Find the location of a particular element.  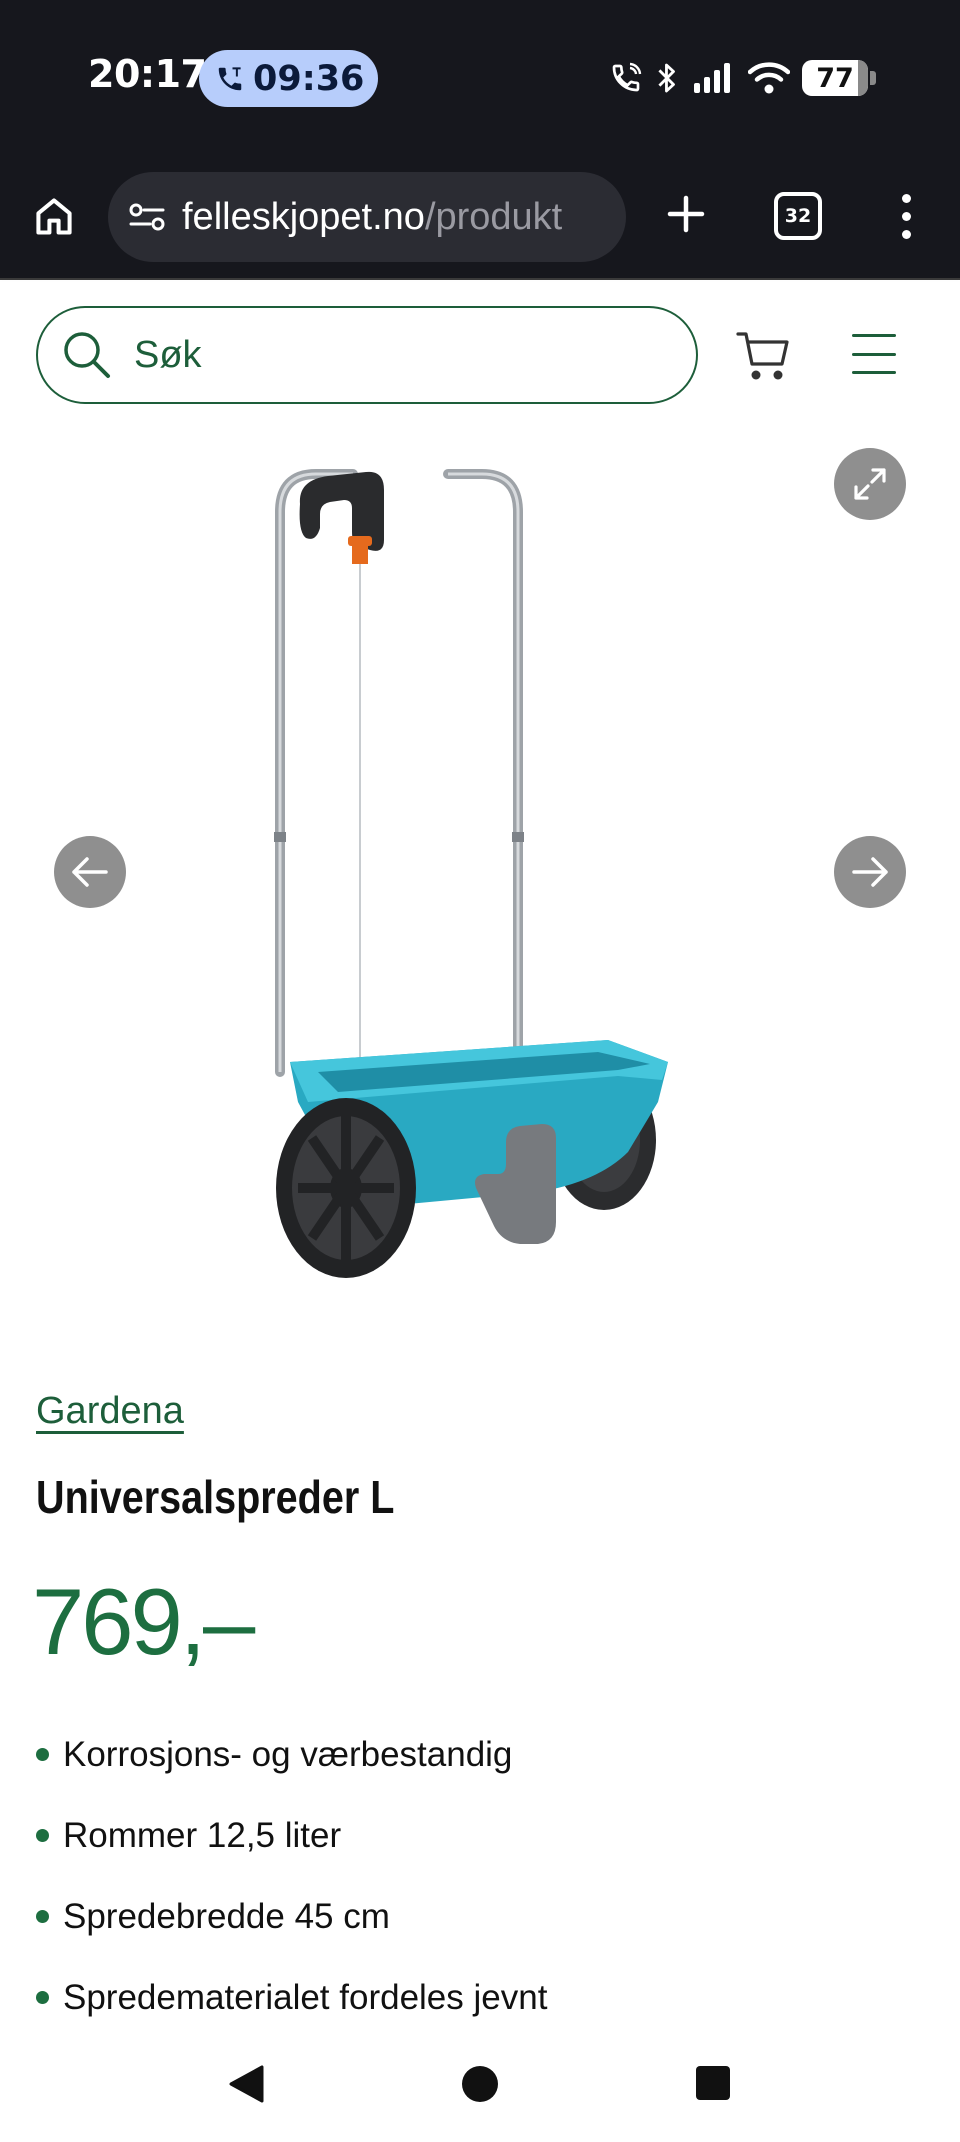

browser-toolbar: felleskjopet.no/produkt 32 is located at coordinates (480, 219).